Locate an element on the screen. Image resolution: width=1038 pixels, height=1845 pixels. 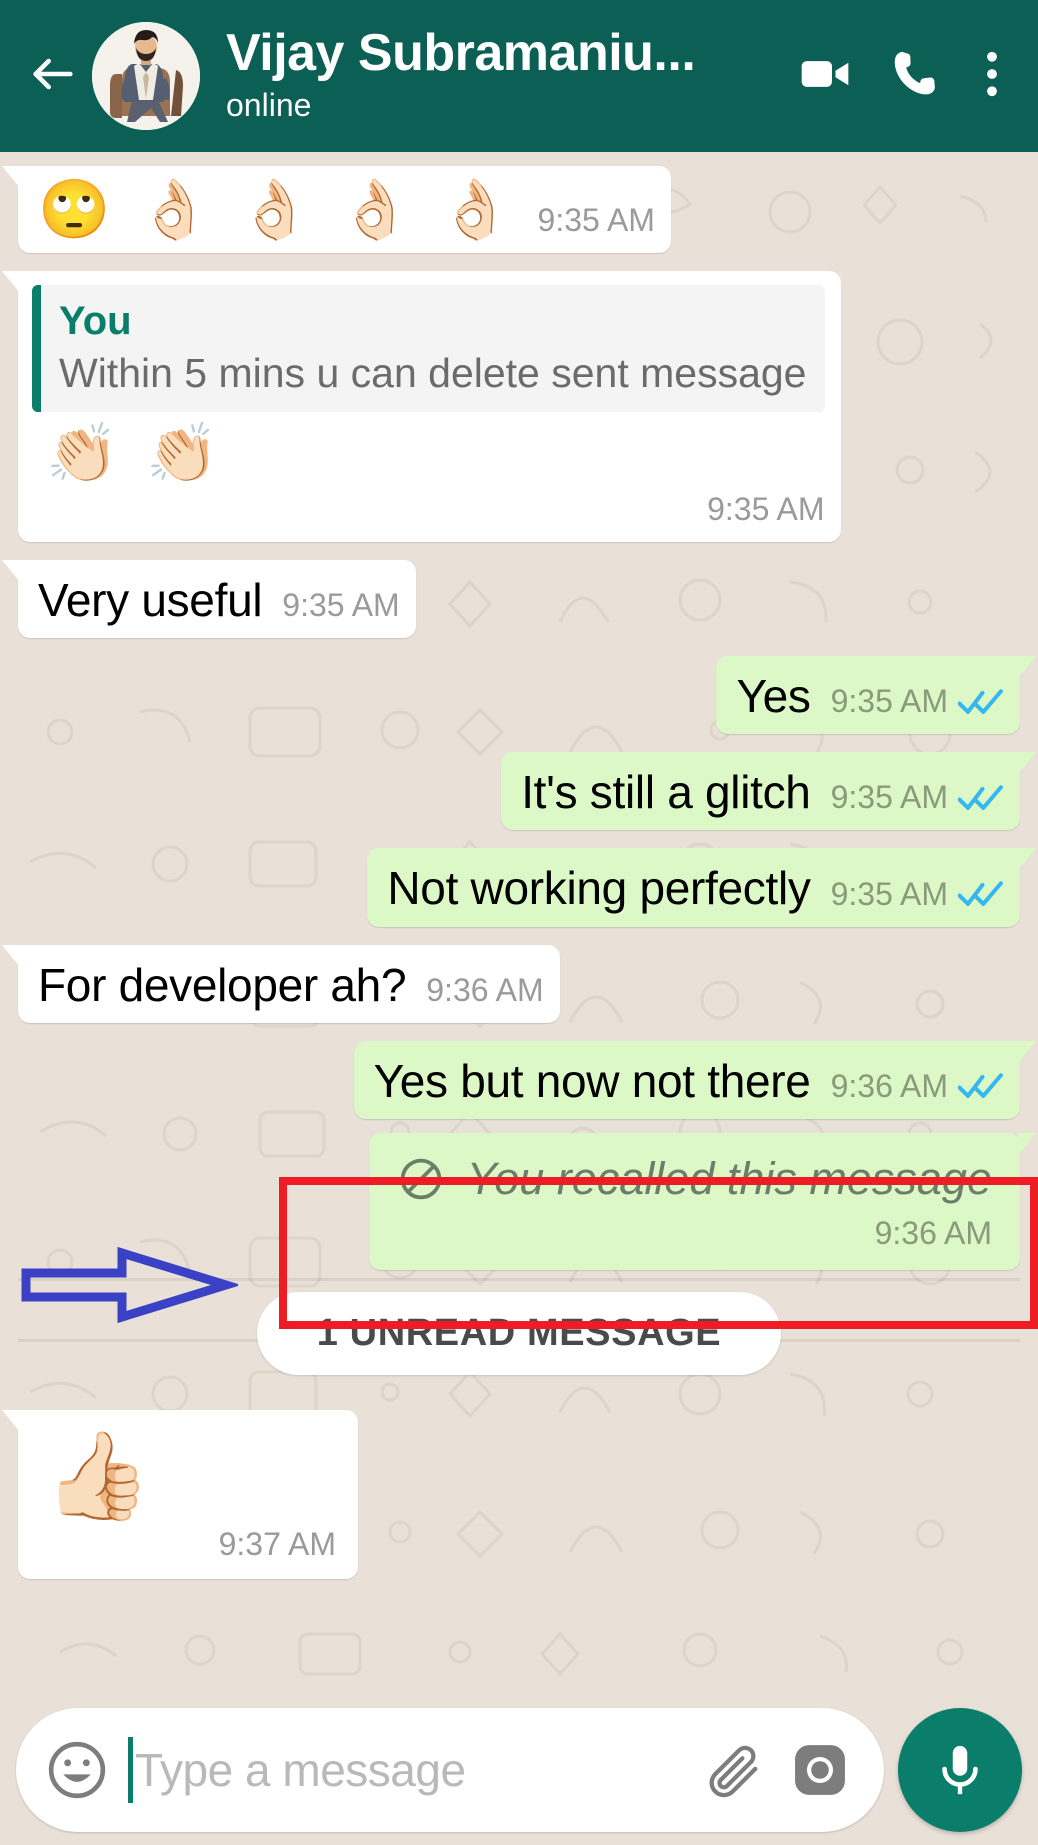
camera-icon is located at coordinates (820, 1770).